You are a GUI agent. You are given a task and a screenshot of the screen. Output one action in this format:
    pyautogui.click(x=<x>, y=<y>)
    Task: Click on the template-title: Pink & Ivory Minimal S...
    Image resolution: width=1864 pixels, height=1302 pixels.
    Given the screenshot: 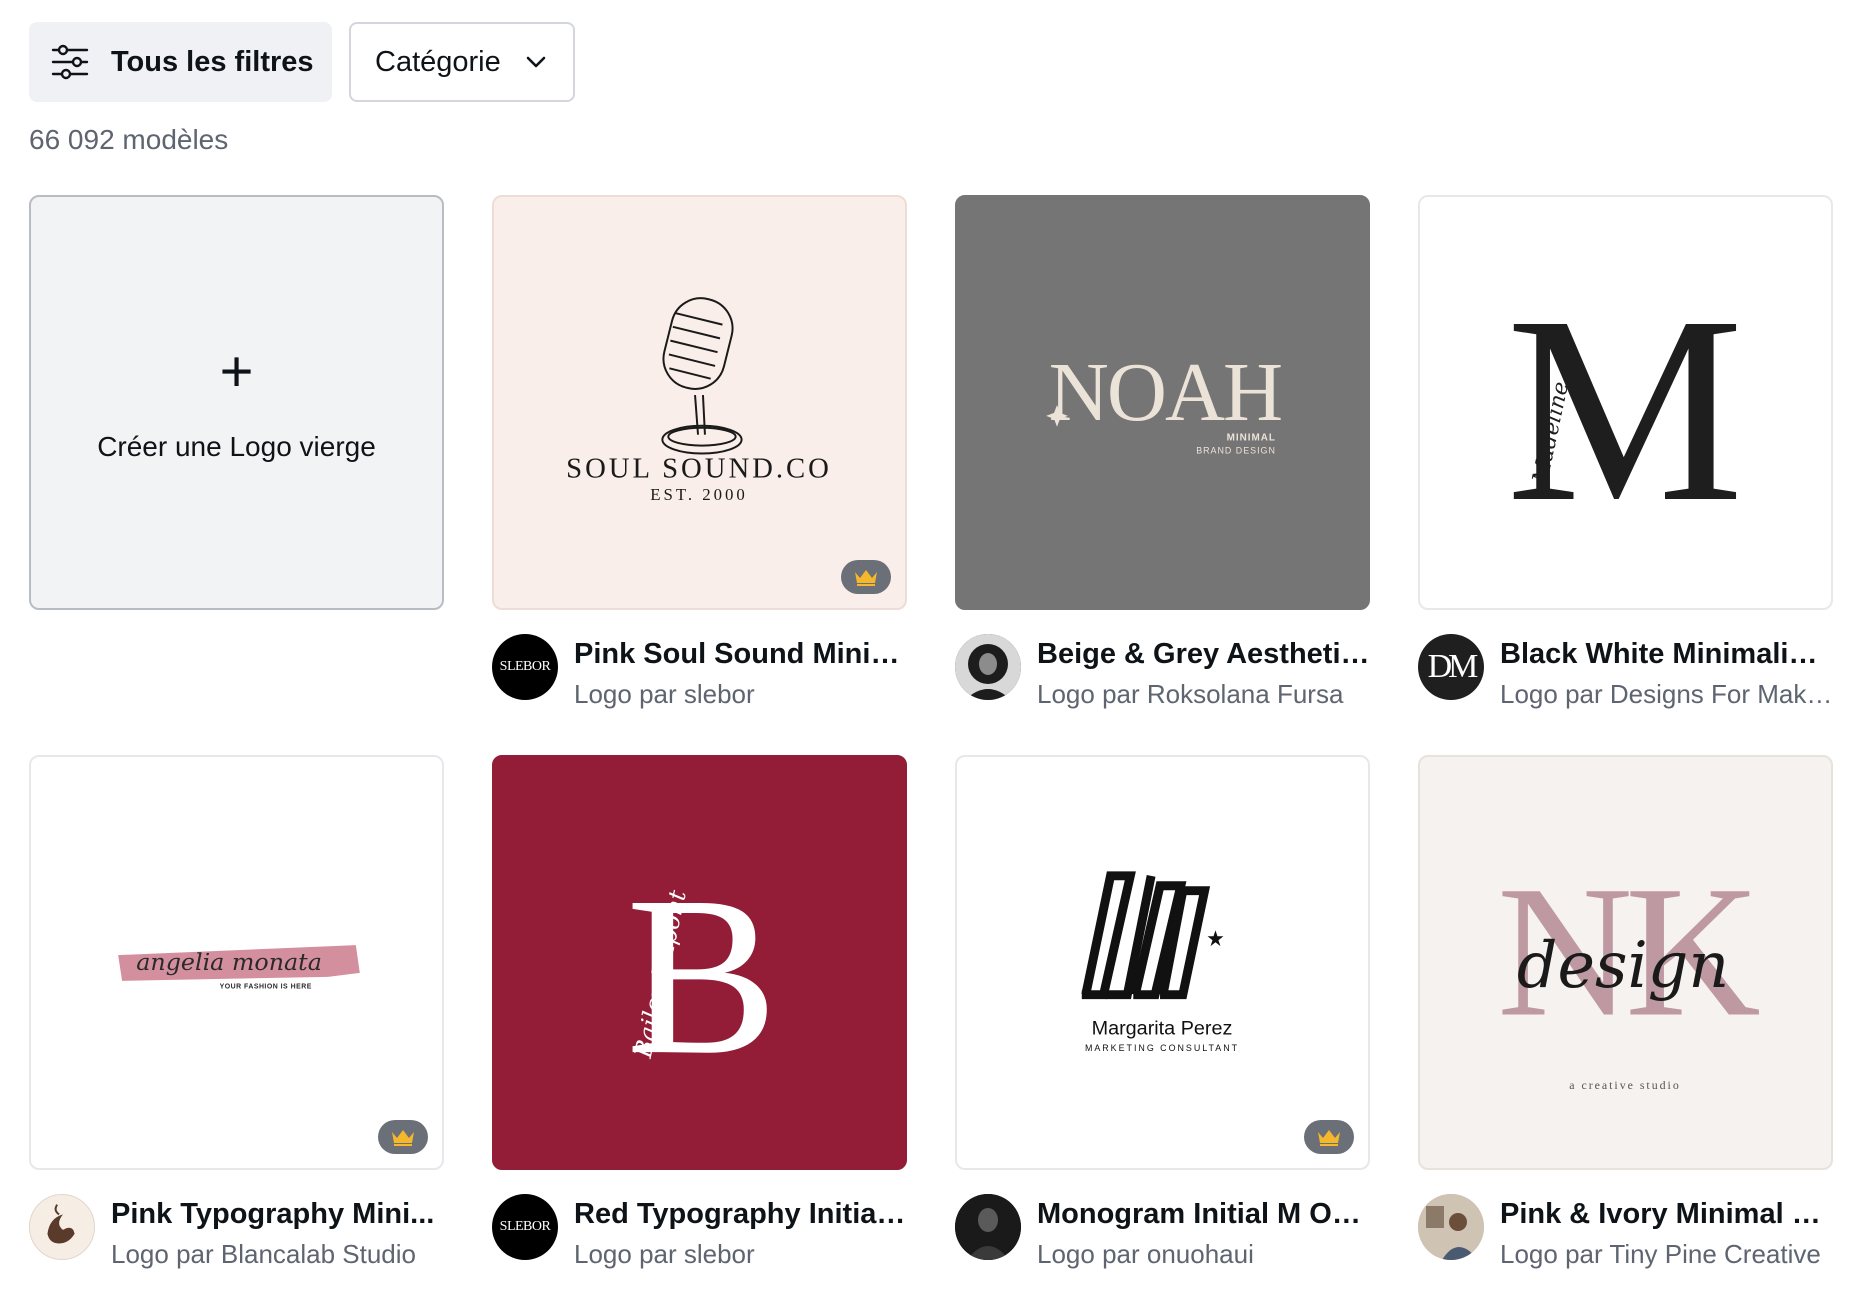 What is the action you would take?
    pyautogui.click(x=1666, y=1214)
    